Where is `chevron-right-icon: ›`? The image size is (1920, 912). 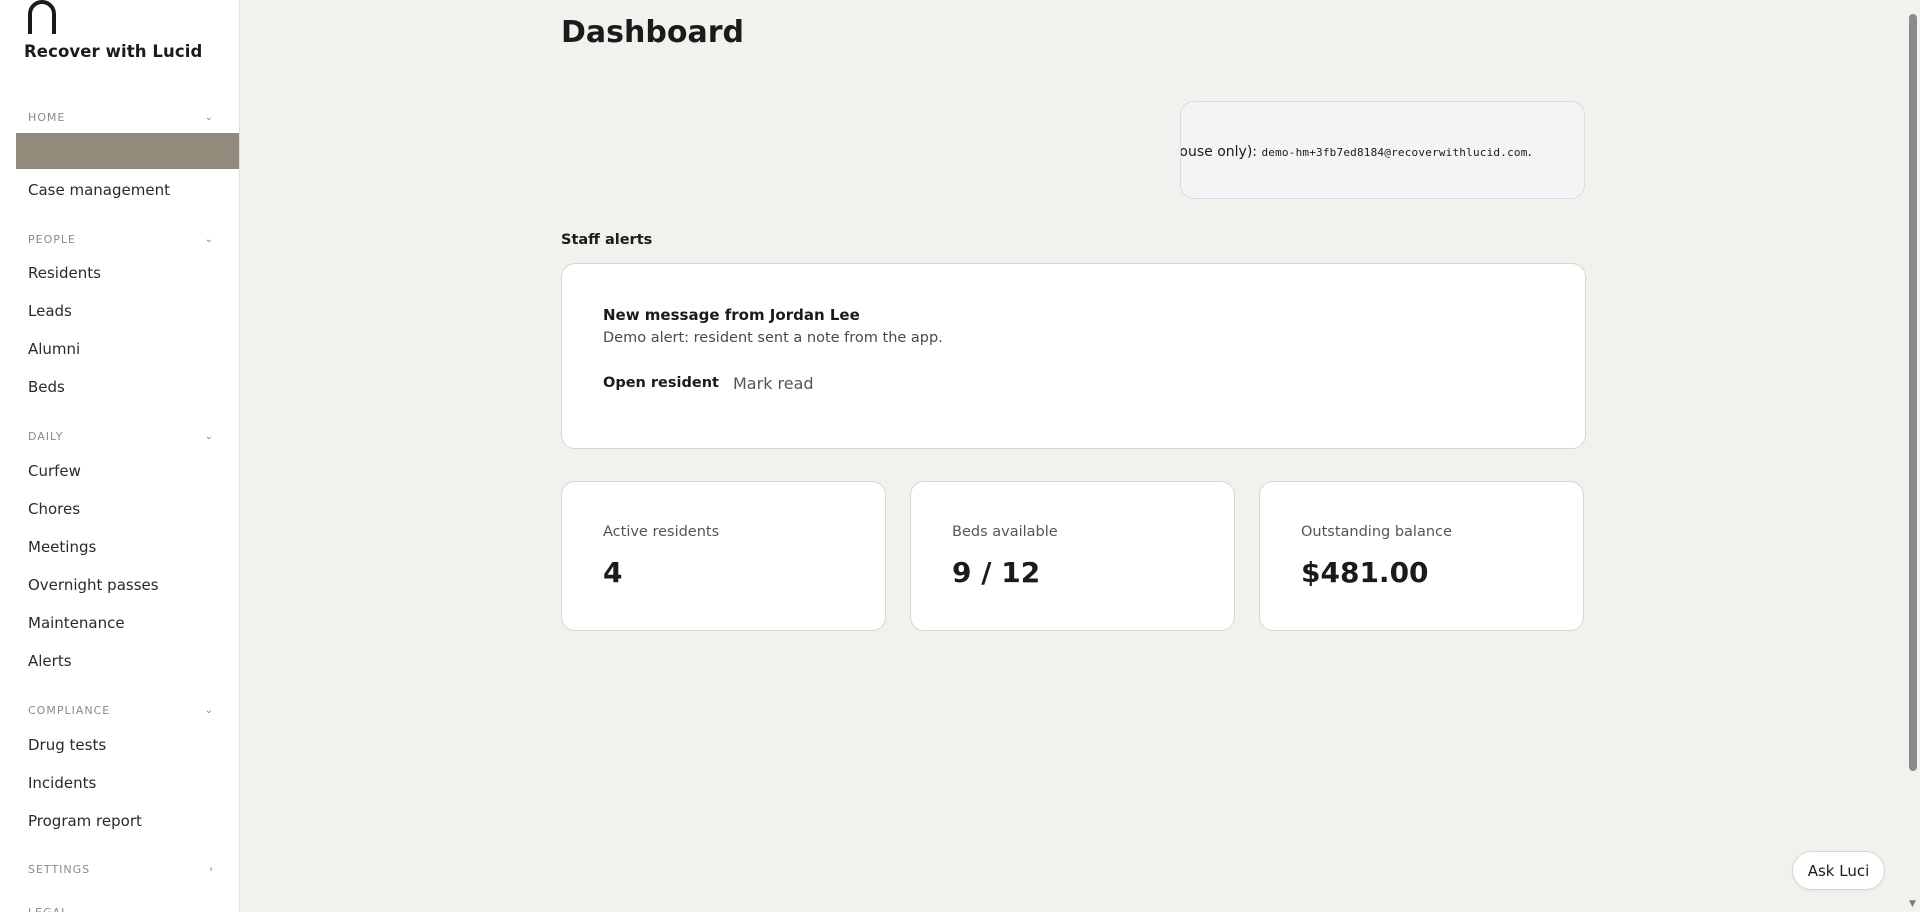
chevron-right-icon: › is located at coordinates (211, 869).